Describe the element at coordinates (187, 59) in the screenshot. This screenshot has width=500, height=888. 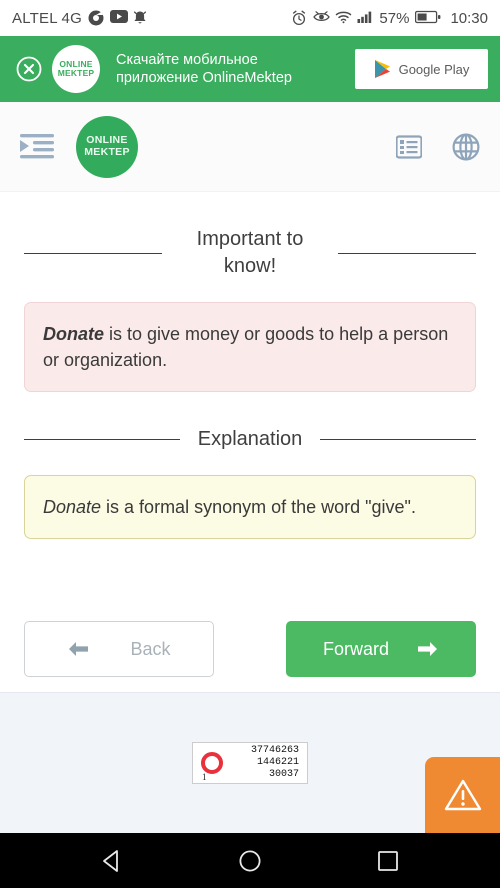
I see `promo-text-line1: Скачайте мобильное` at that location.